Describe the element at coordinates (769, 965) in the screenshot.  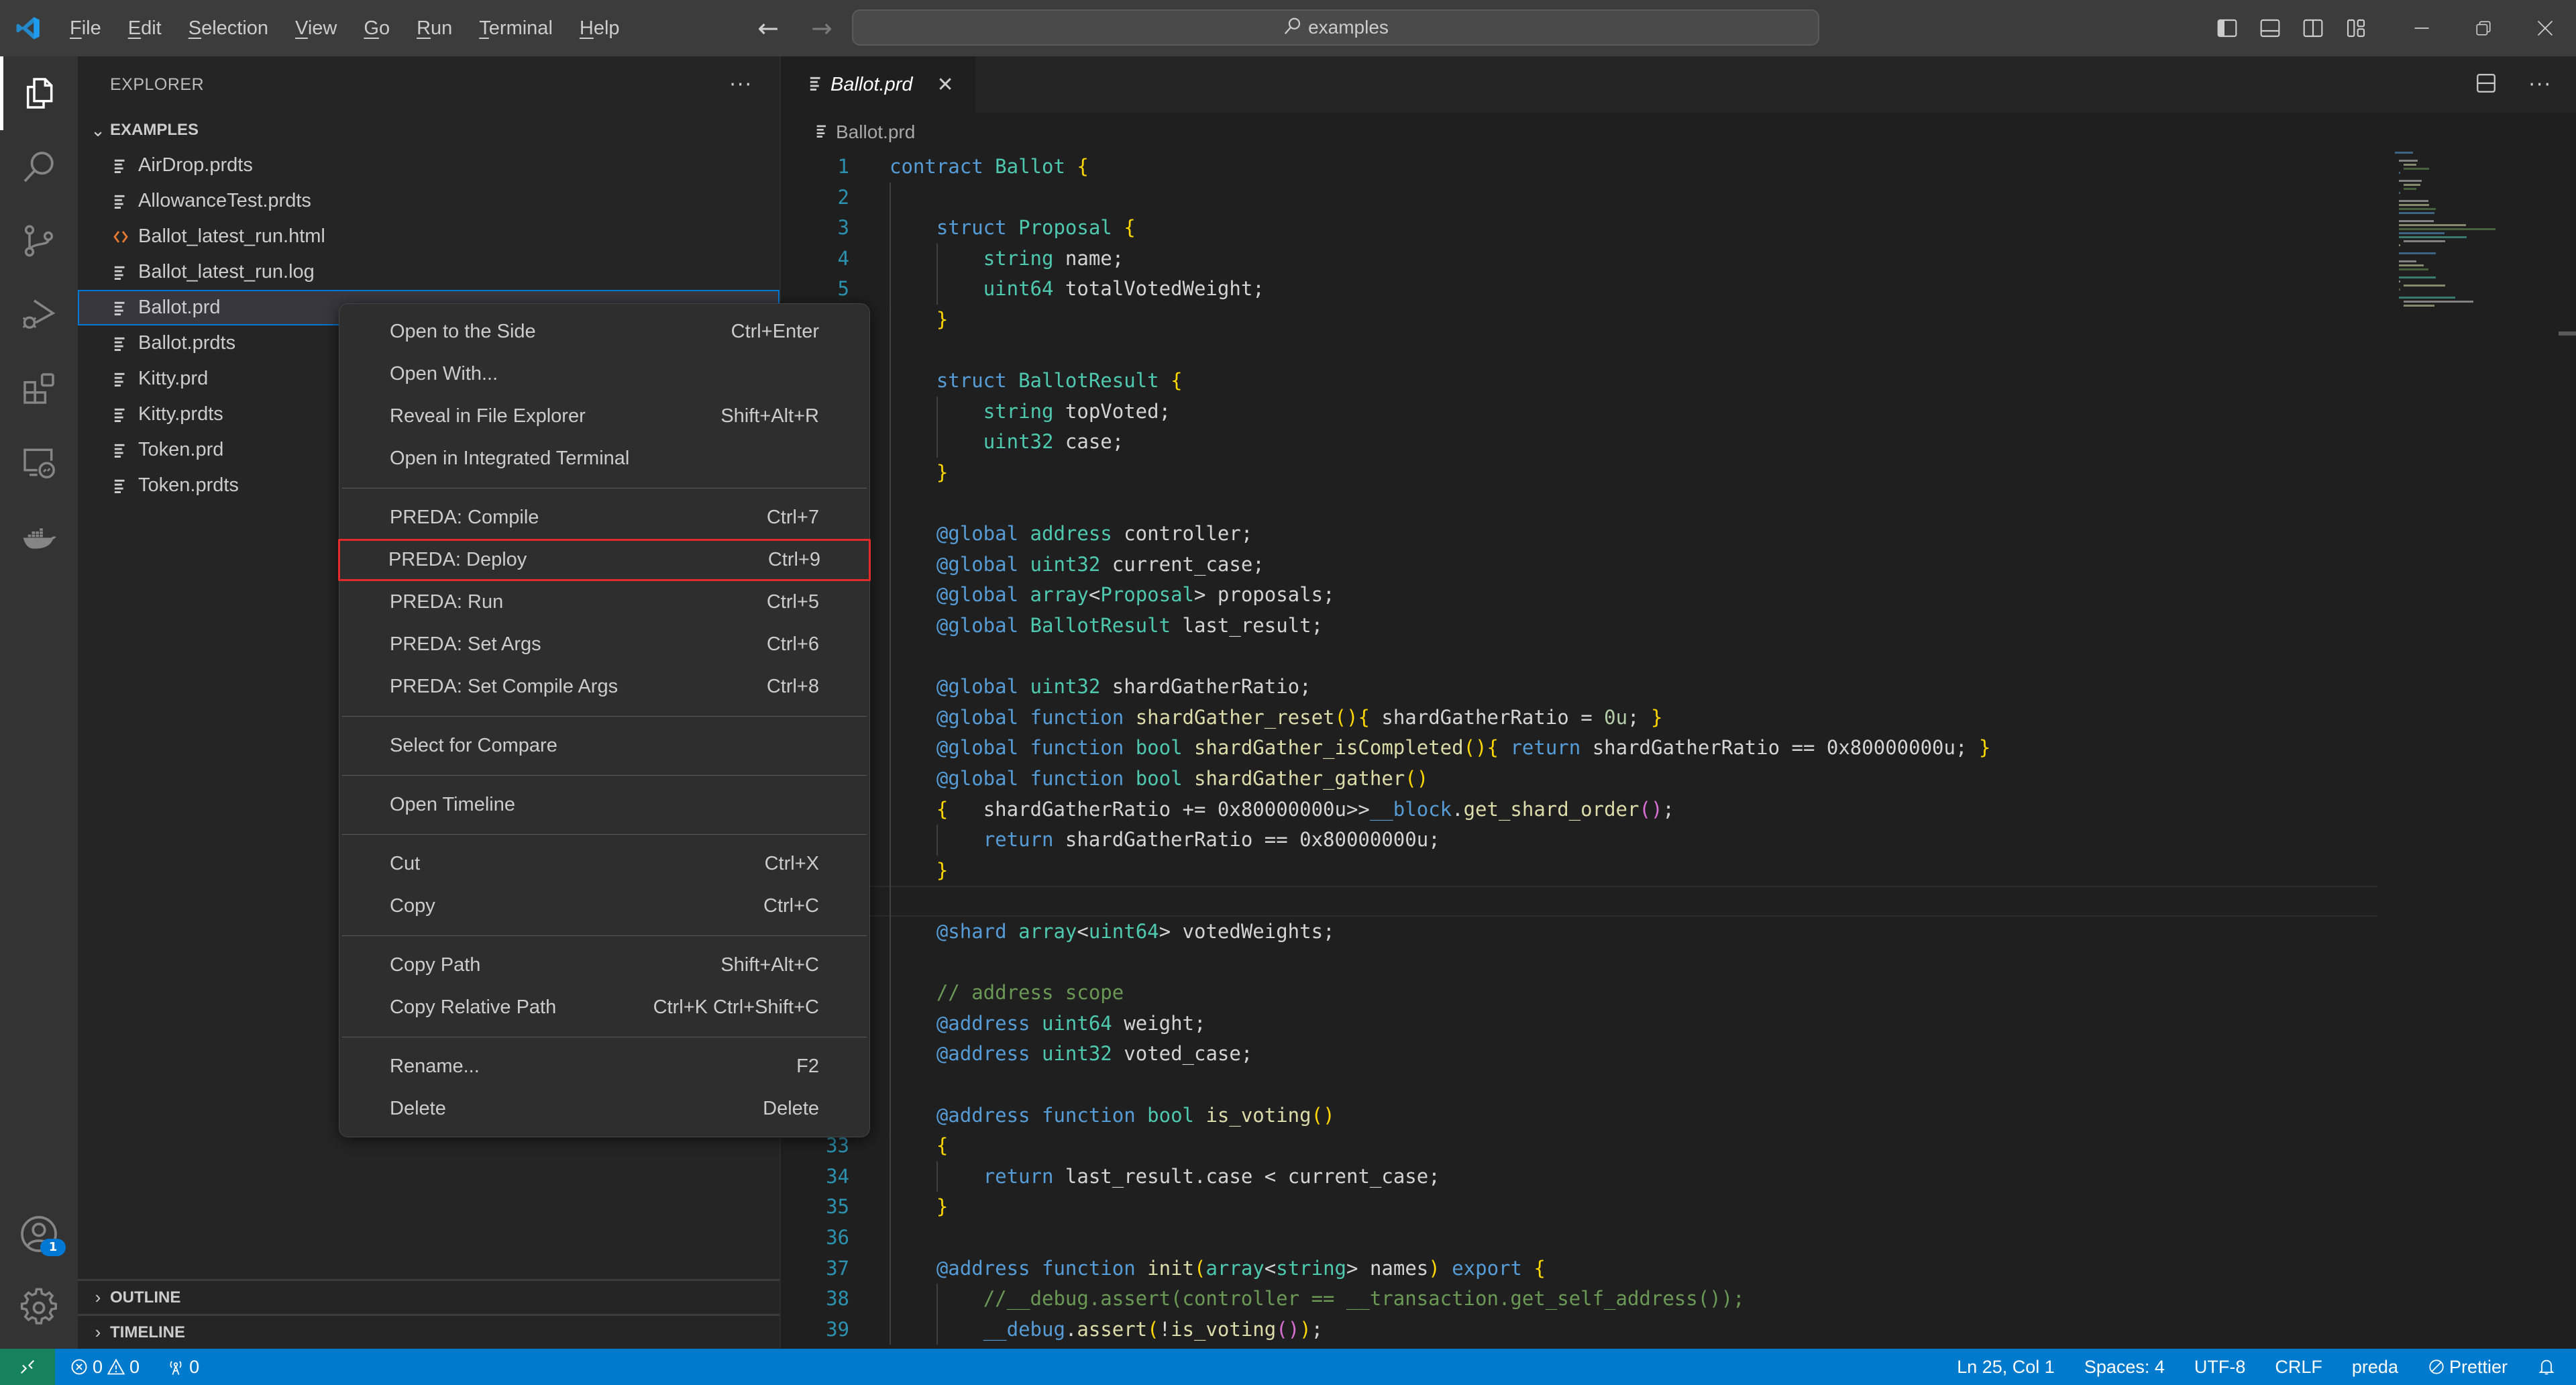
I see `menu-item-shortcut: Shift+Alt+C` at that location.